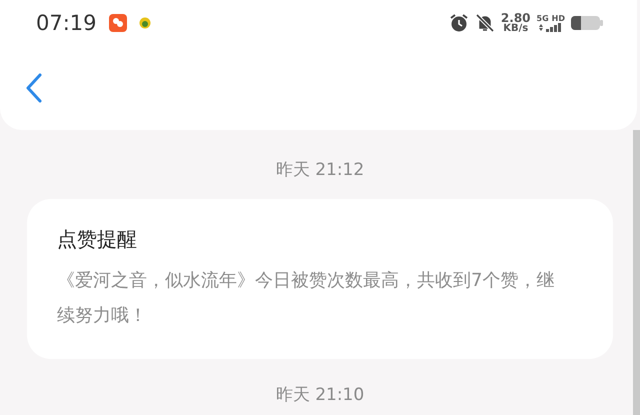 This screenshot has height=415, width=640. Describe the element at coordinates (515, 29) in the screenshot. I see `speed-unit: KB/s` at that location.